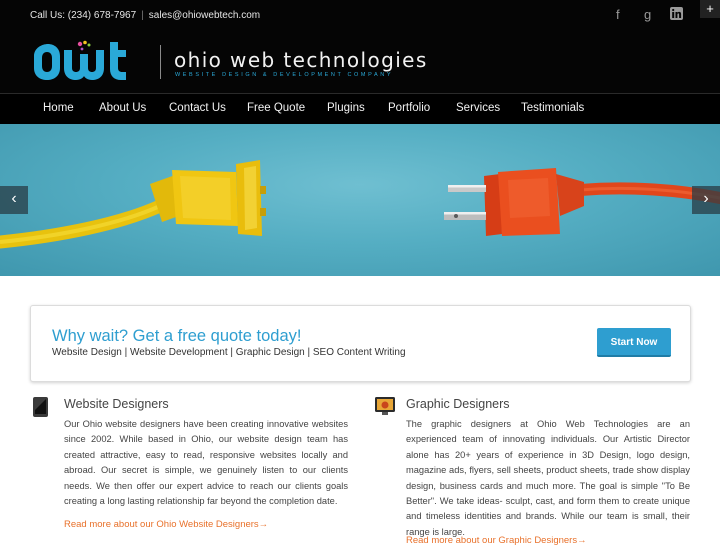 This screenshot has width=720, height=546. Describe the element at coordinates (197, 108) in the screenshot. I see `nav-contact-us: Contact Us` at that location.